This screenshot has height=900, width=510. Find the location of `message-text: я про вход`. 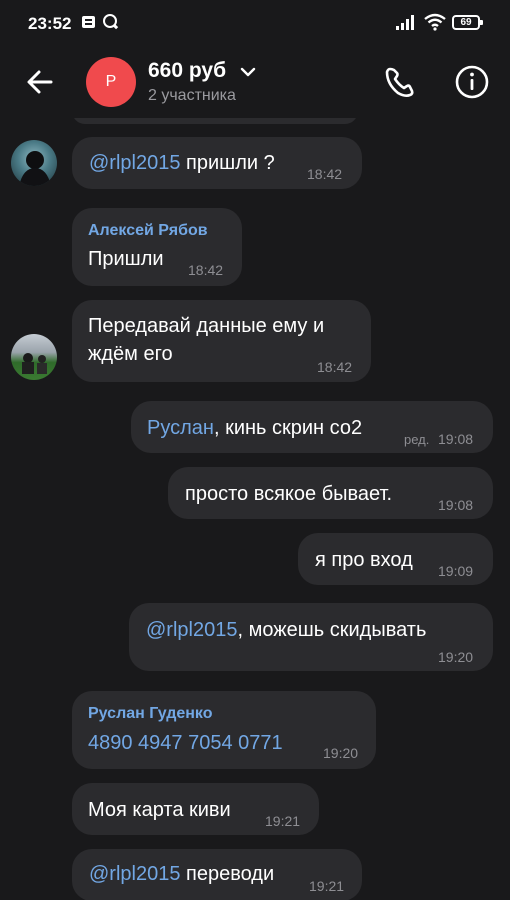

message-text: я про вход is located at coordinates (364, 560).